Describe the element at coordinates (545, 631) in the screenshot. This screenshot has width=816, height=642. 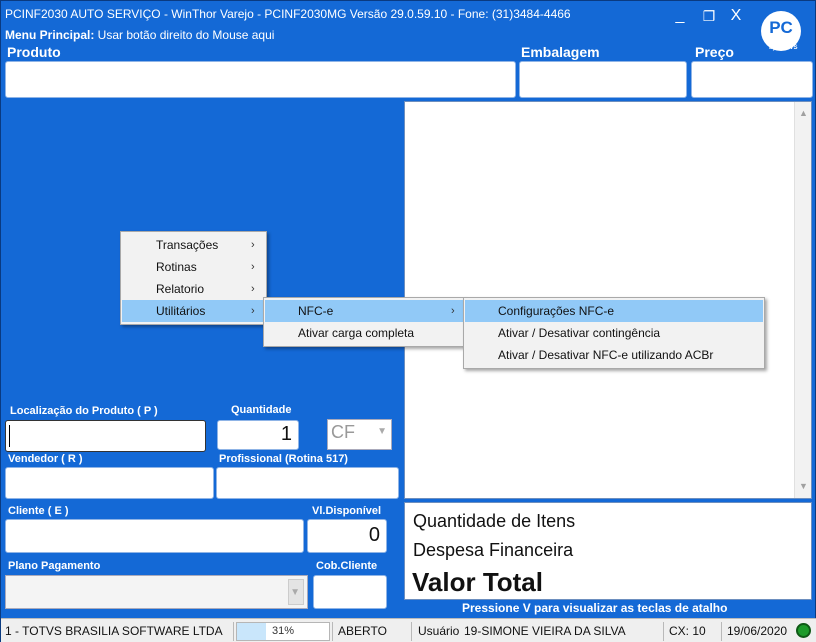
I see `user-name: 19-SIMONE VIEIRA DA SILVA` at that location.